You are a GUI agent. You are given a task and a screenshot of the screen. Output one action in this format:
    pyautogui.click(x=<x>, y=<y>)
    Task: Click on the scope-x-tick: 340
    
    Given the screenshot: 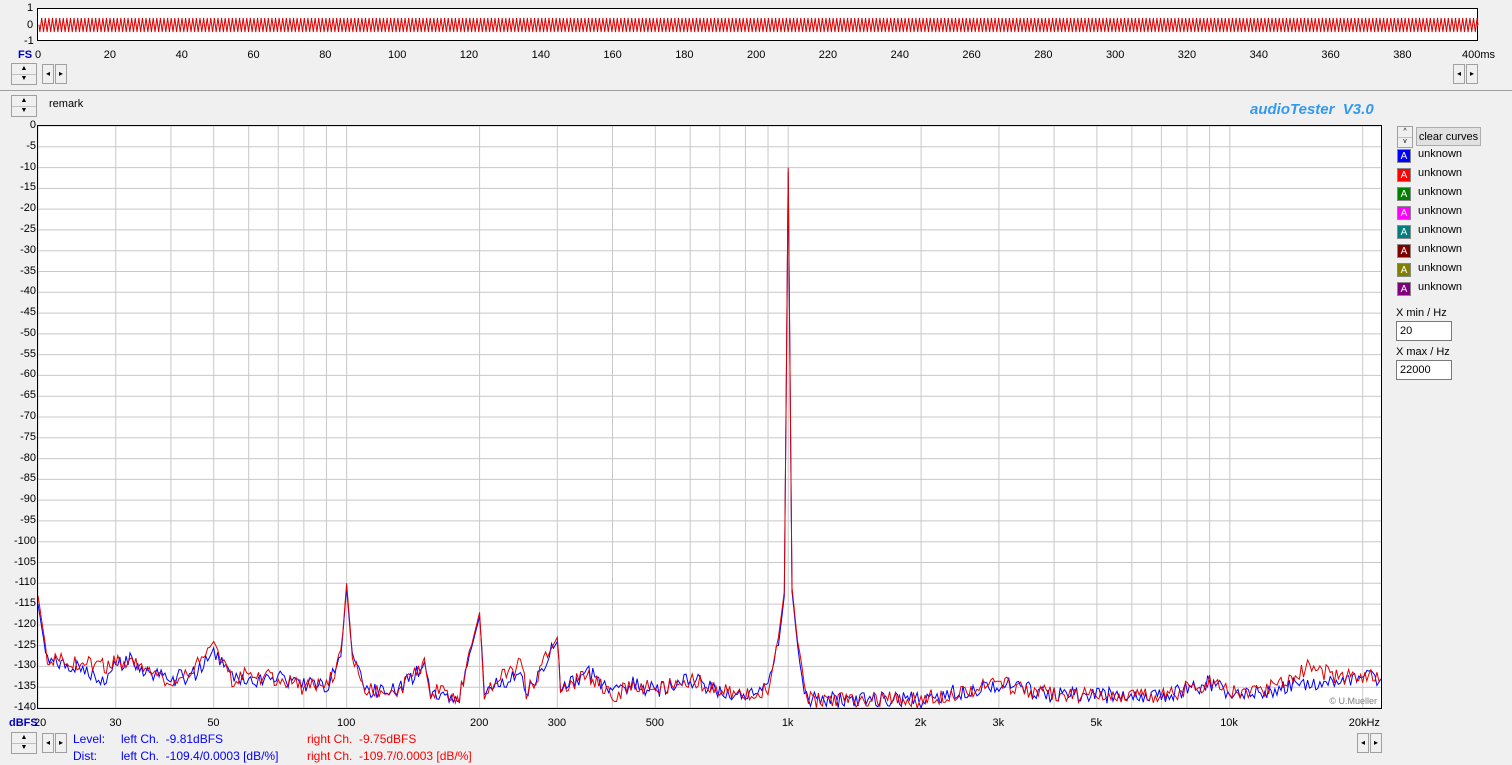 What is the action you would take?
    pyautogui.click(x=1258, y=55)
    